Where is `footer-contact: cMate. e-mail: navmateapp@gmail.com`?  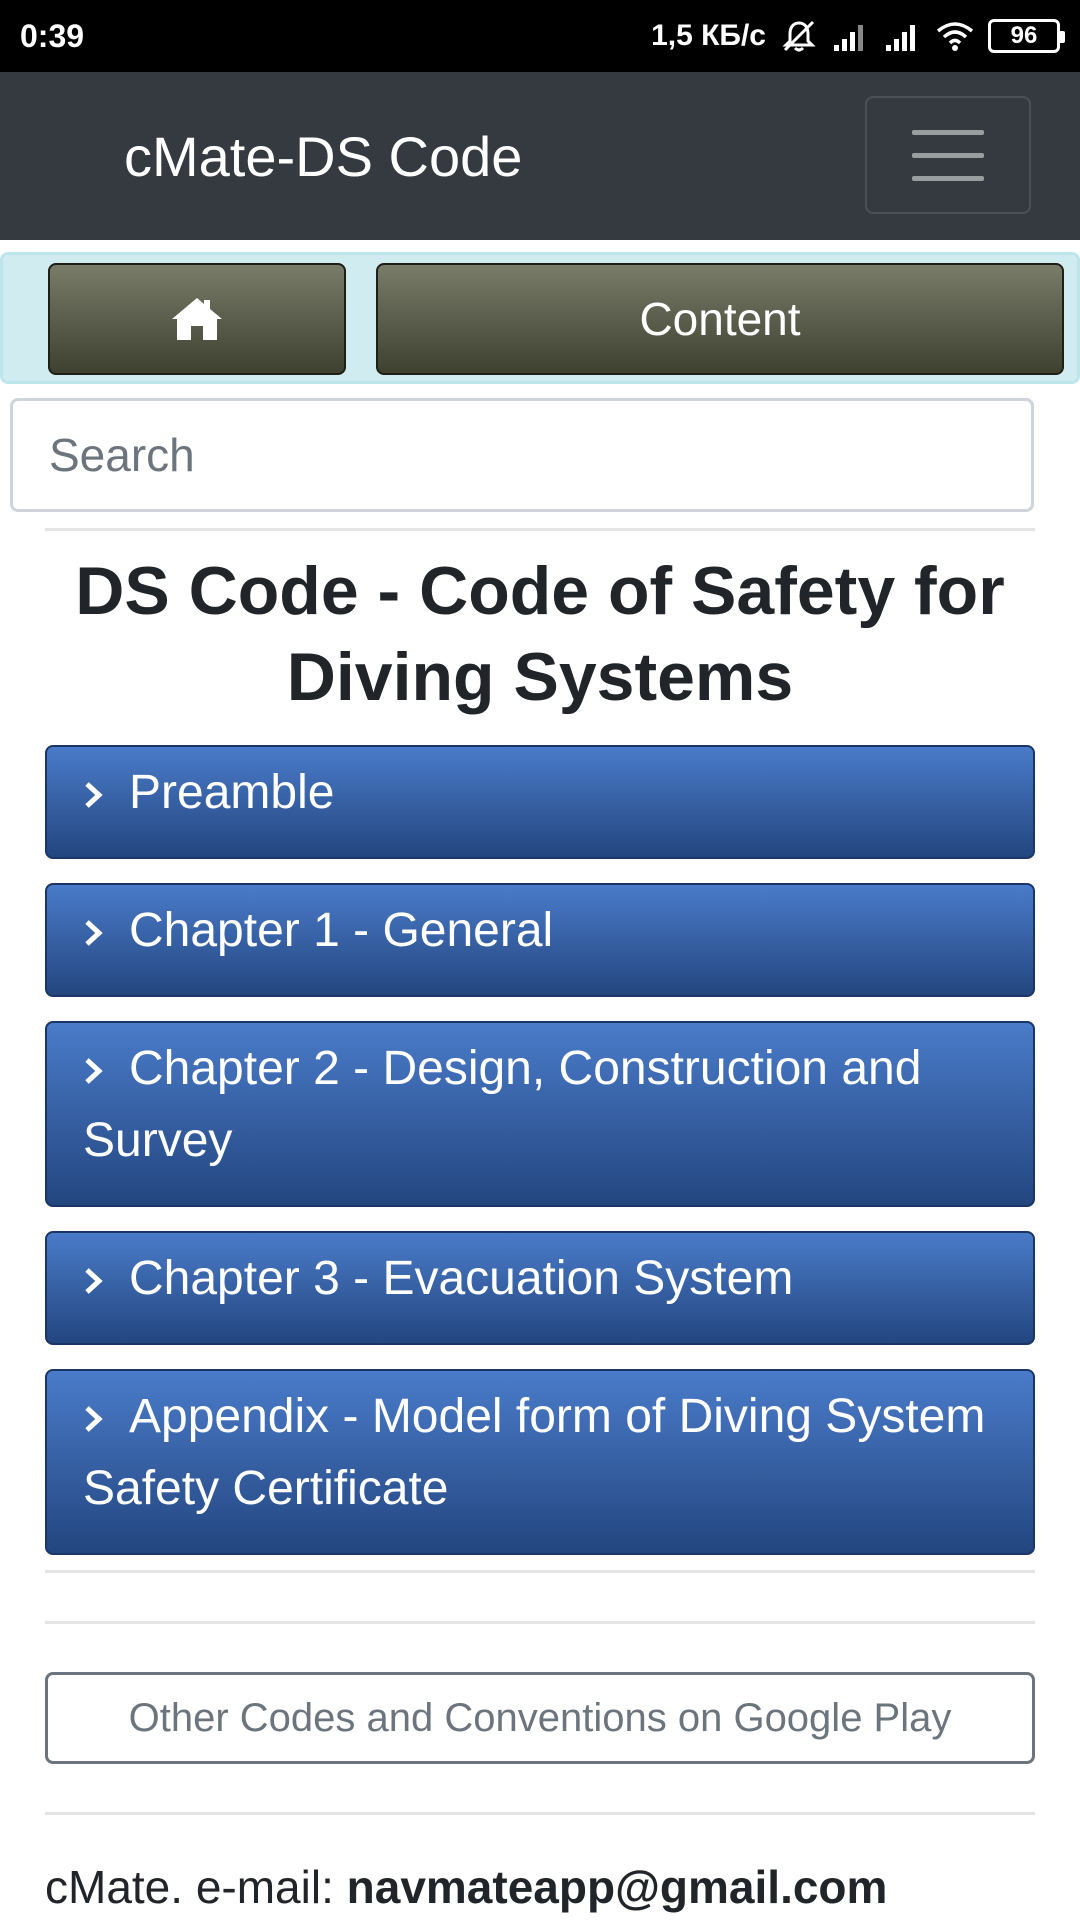 footer-contact: cMate. e-mail: navmateapp@gmail.com is located at coordinates (466, 1887).